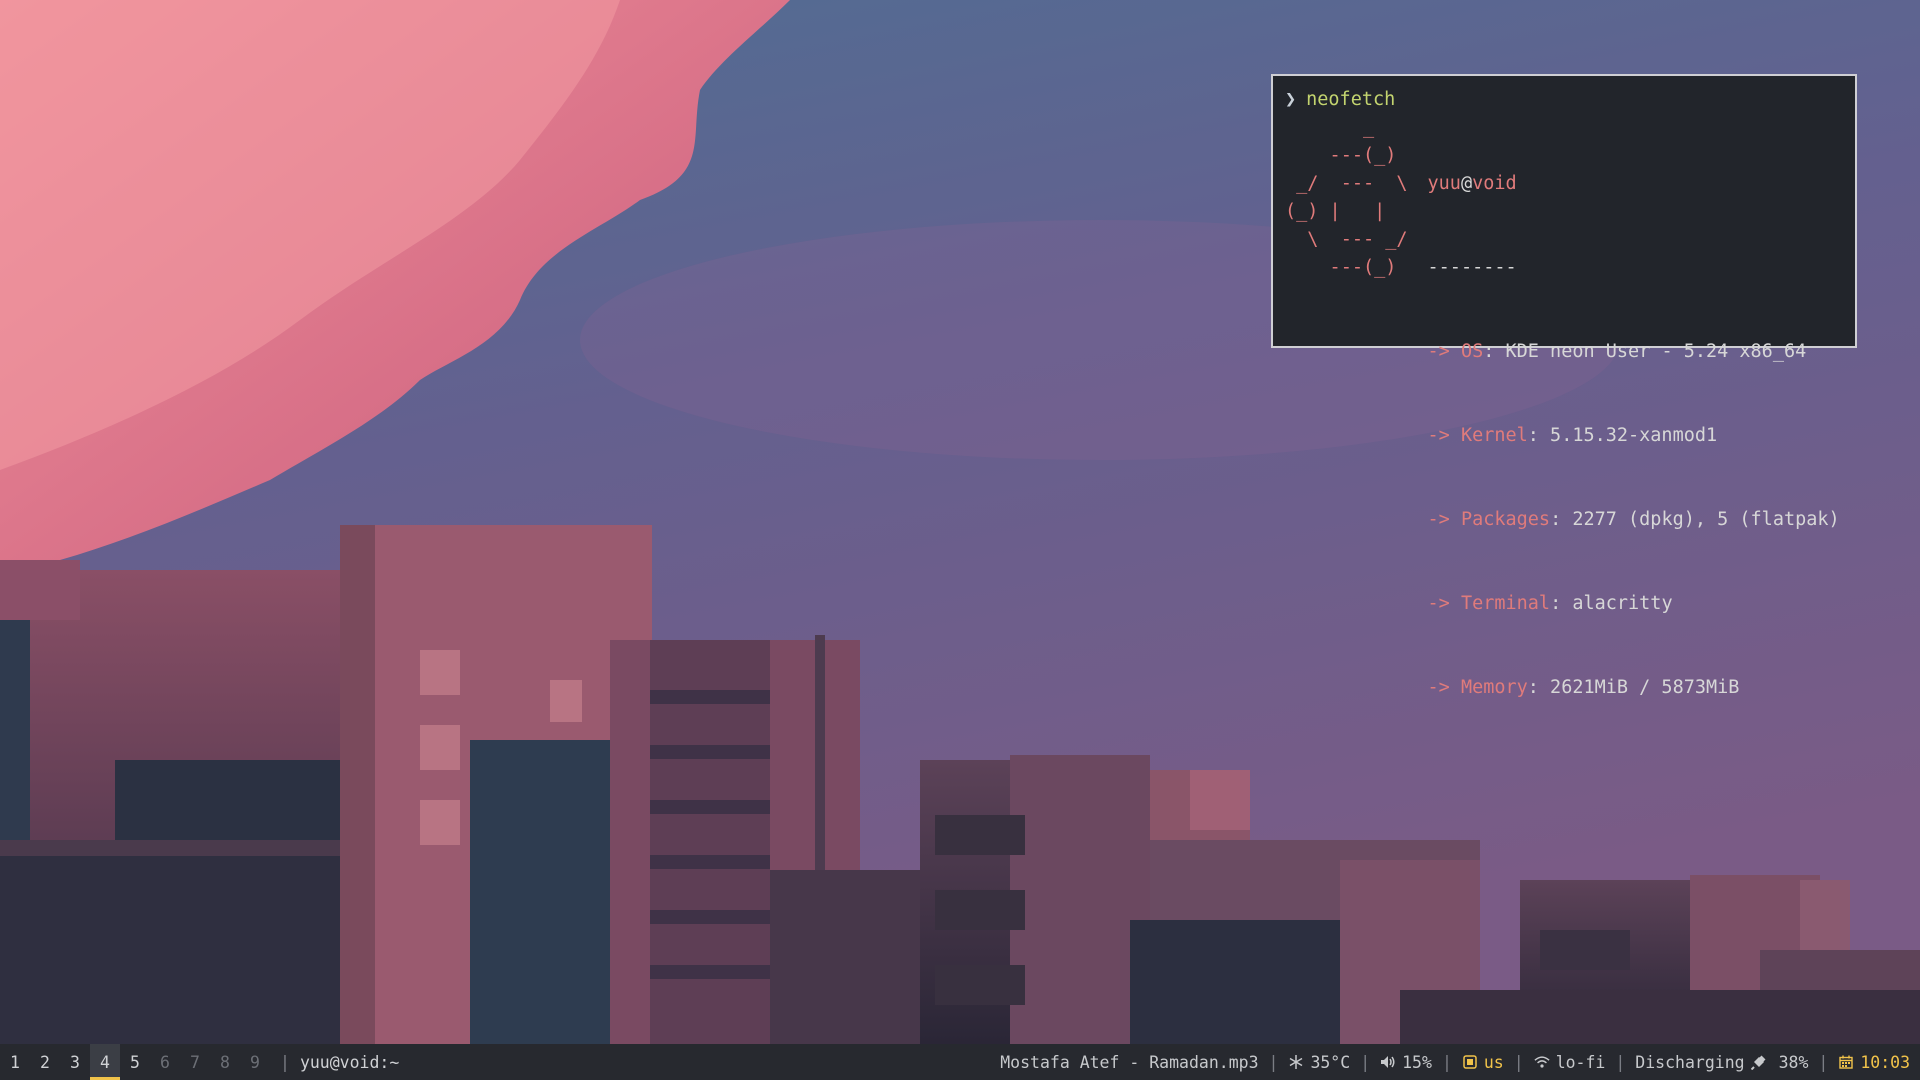  Describe the element at coordinates (1470, 1062) in the screenshot. I see `keyboard-icon` at that location.